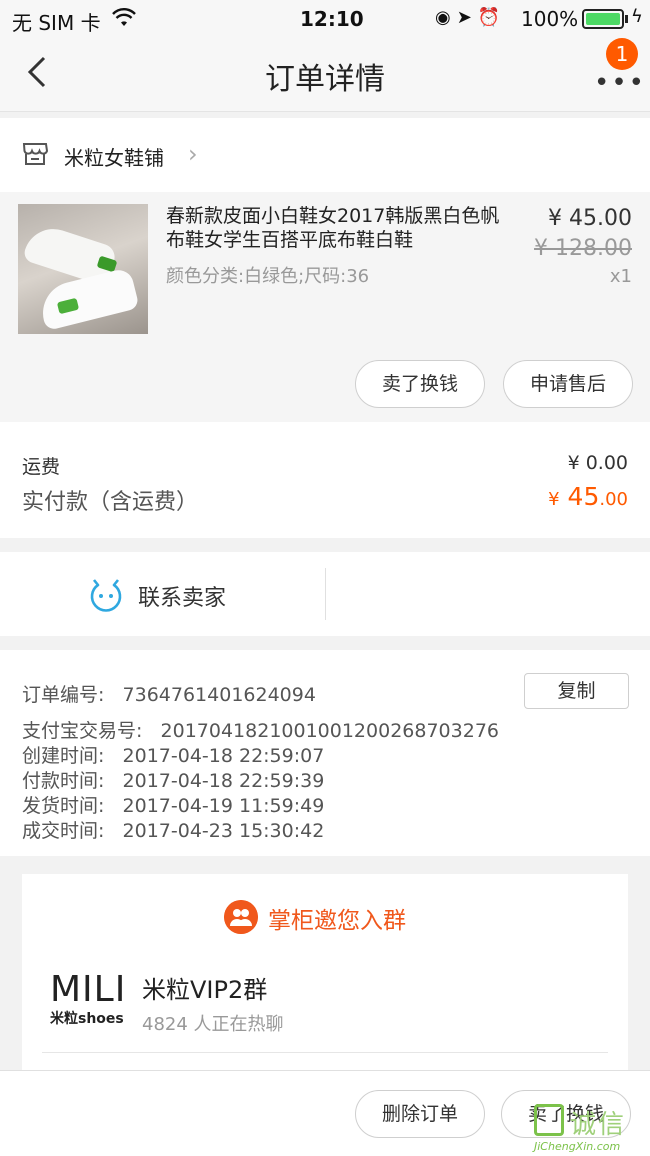 This screenshot has width=650, height=1156. I want to click on wifi-icon, so click(124, 17).